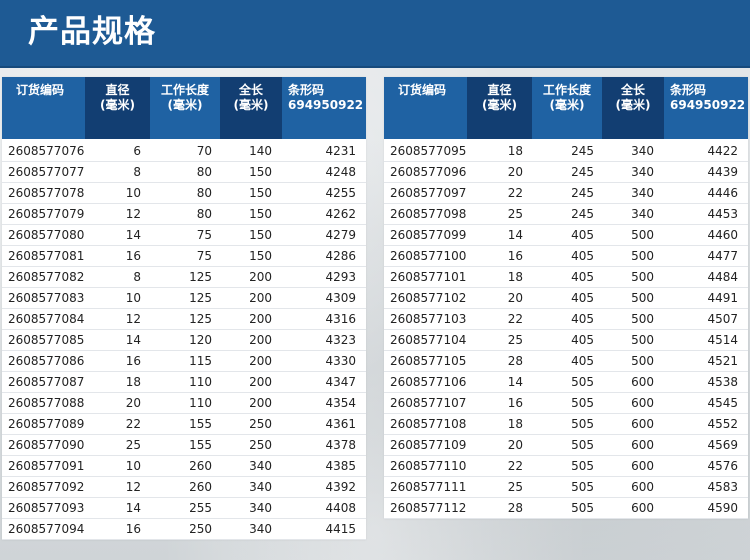 Image resolution: width=750 pixels, height=560 pixels. I want to click on order-code-cell: 2608577107, so click(425, 403).